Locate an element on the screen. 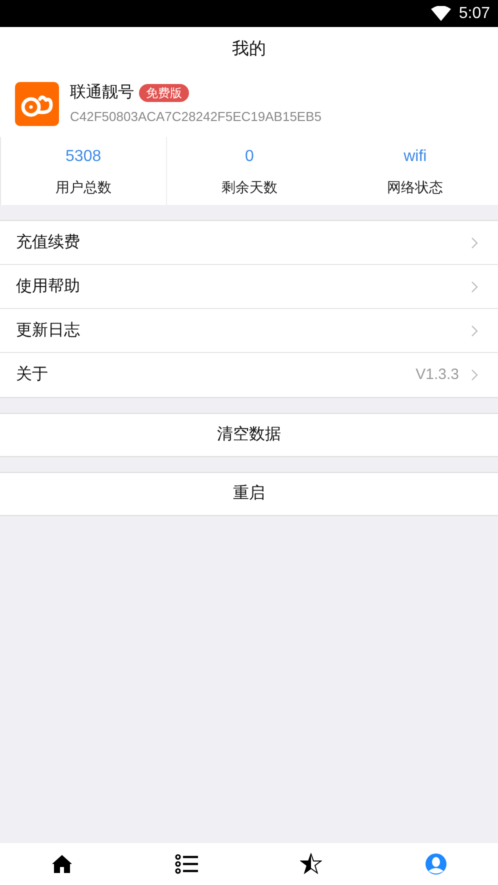  status-time: 5:07 is located at coordinates (474, 14).